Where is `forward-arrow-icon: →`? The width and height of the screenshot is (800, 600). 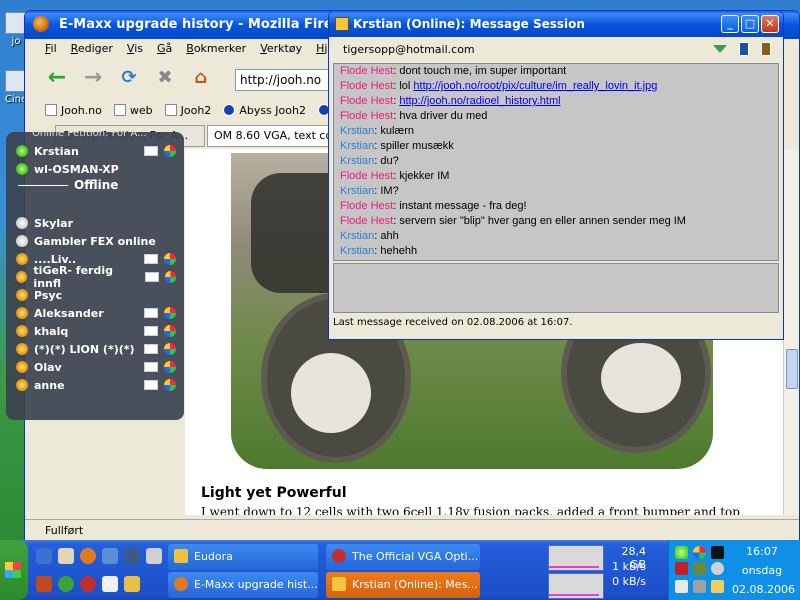
forward-arrow-icon: → is located at coordinates (93, 77).